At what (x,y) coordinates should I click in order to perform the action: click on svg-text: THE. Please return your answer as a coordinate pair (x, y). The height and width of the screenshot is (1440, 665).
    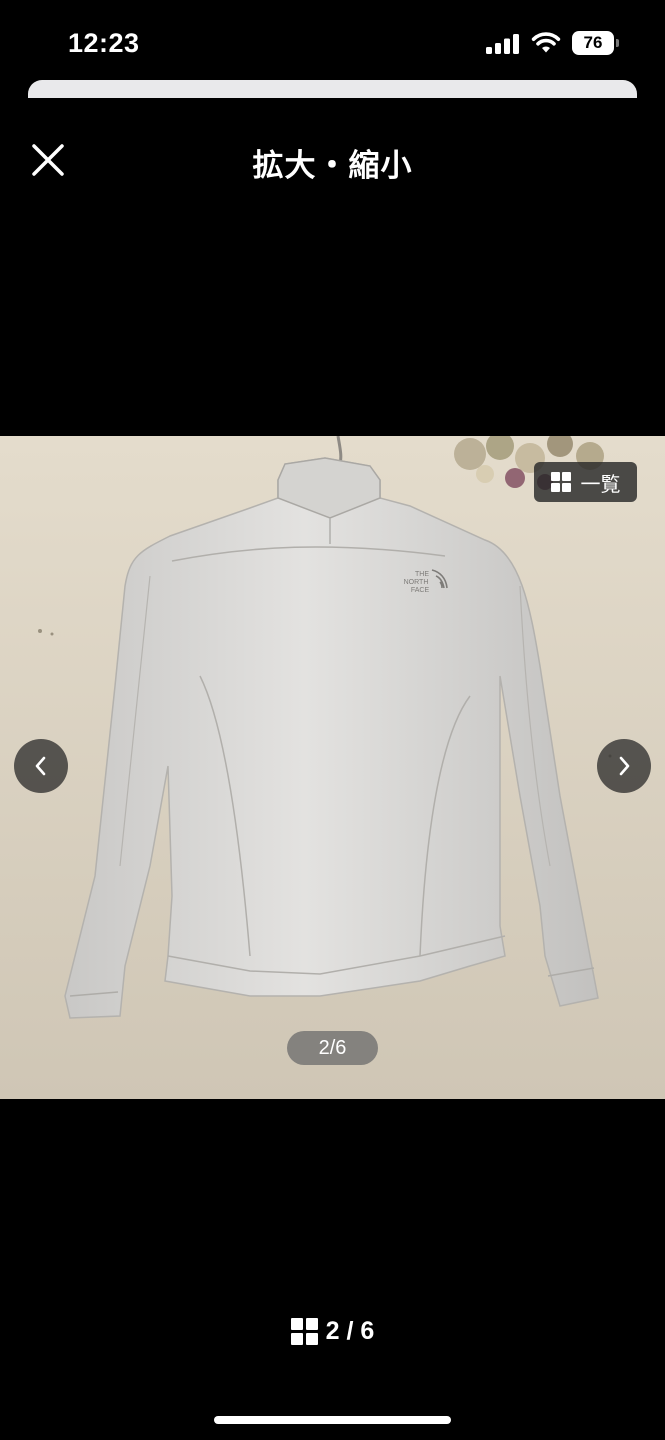
    Looking at the image, I should click on (422, 574).